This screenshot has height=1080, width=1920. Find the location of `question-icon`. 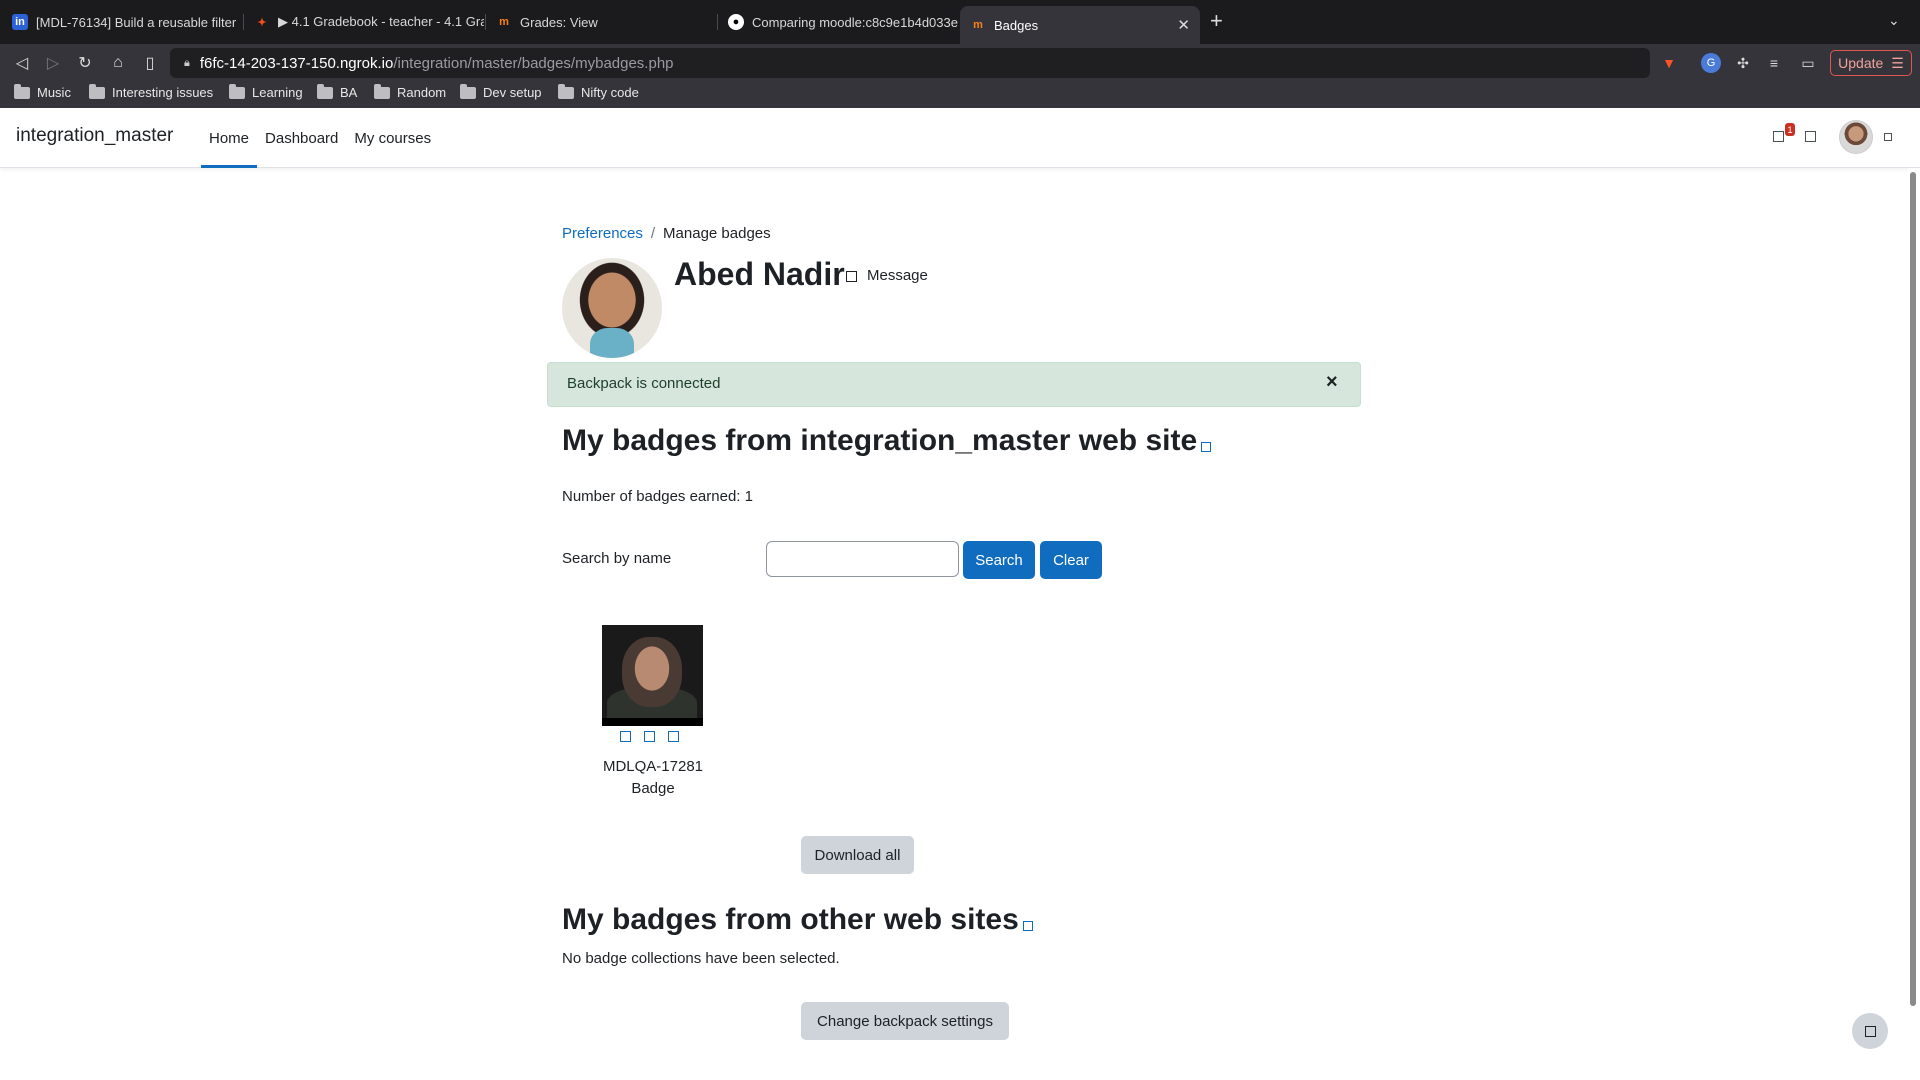

question-icon is located at coordinates (1870, 1031).